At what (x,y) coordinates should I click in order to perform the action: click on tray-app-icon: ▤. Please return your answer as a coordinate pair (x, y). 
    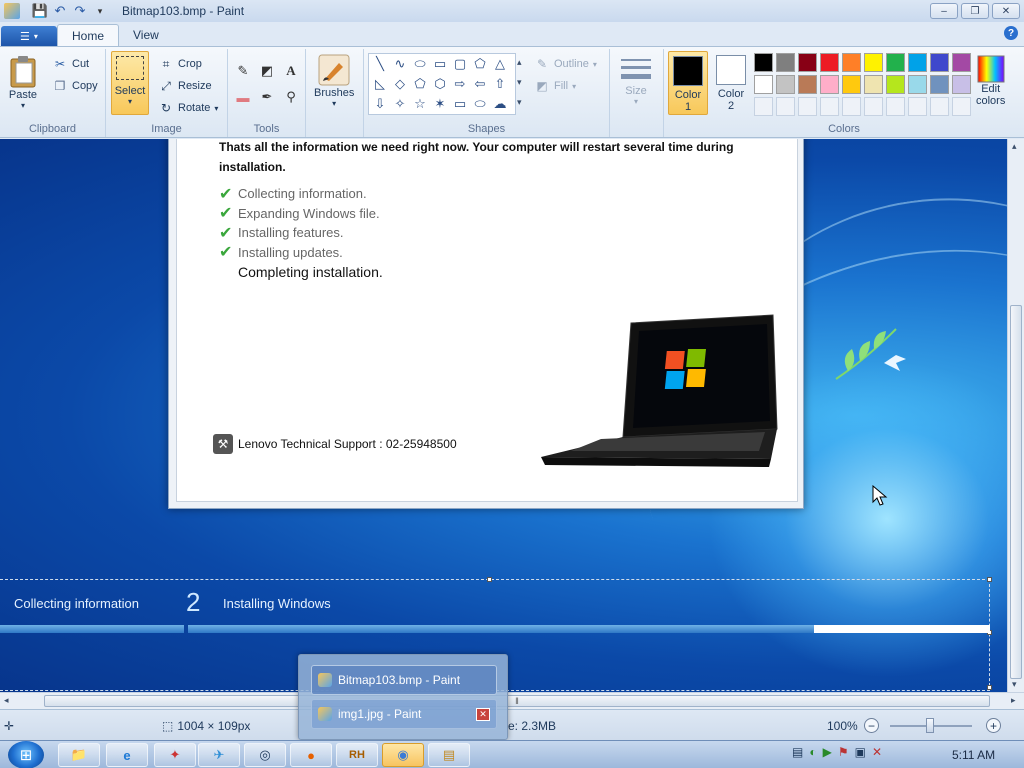
    Looking at the image, I should click on (797, 752).